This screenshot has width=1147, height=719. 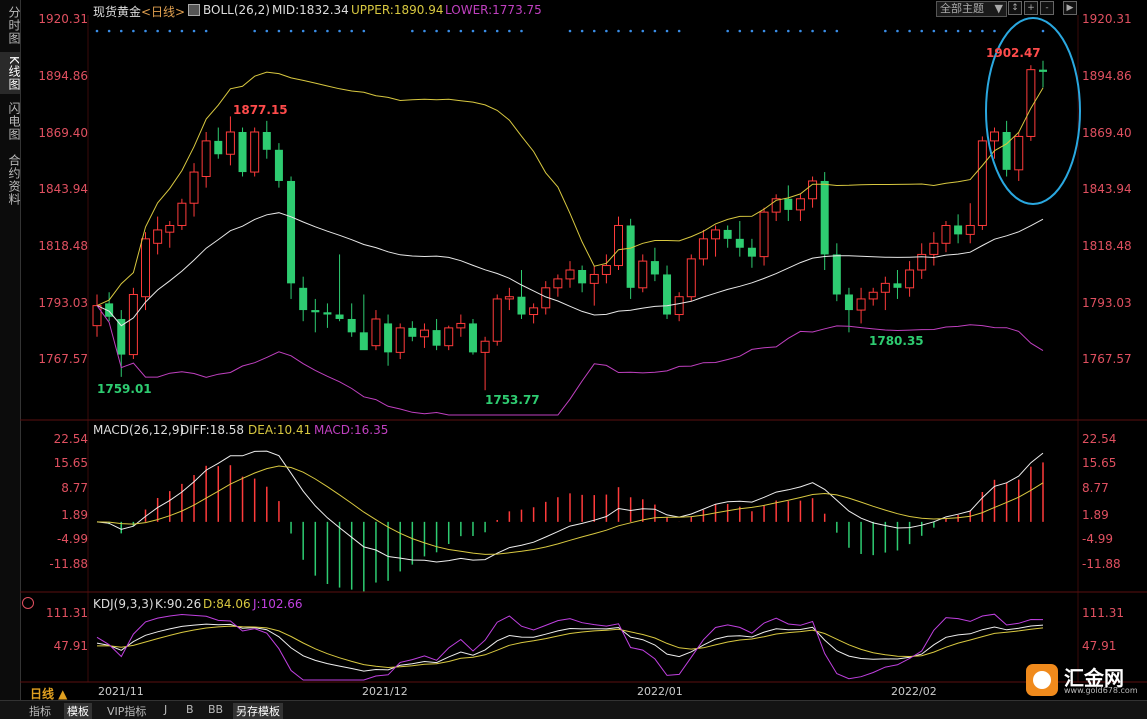 I want to click on tab-b: B, so click(x=190, y=709).